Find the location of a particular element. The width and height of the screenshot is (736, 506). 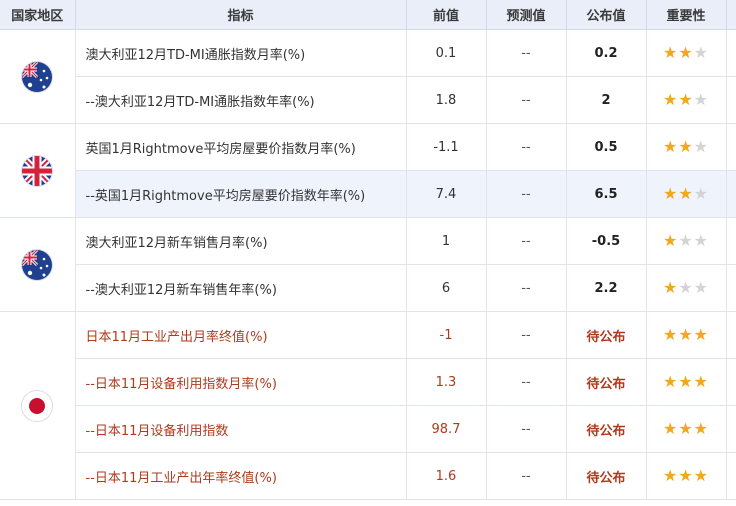

indicator-name: 英国1月Rightmove平均房屋要价指数月率(%) is located at coordinates (241, 147).